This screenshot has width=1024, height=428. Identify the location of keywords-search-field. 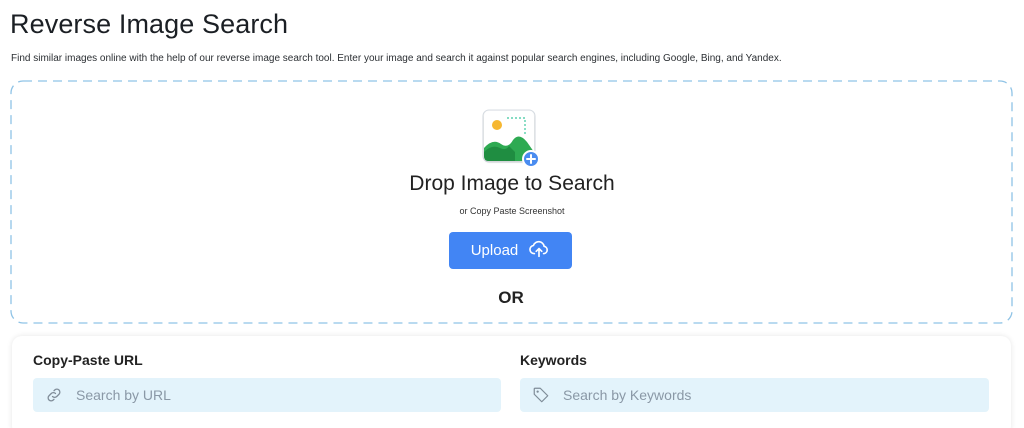
(754, 395).